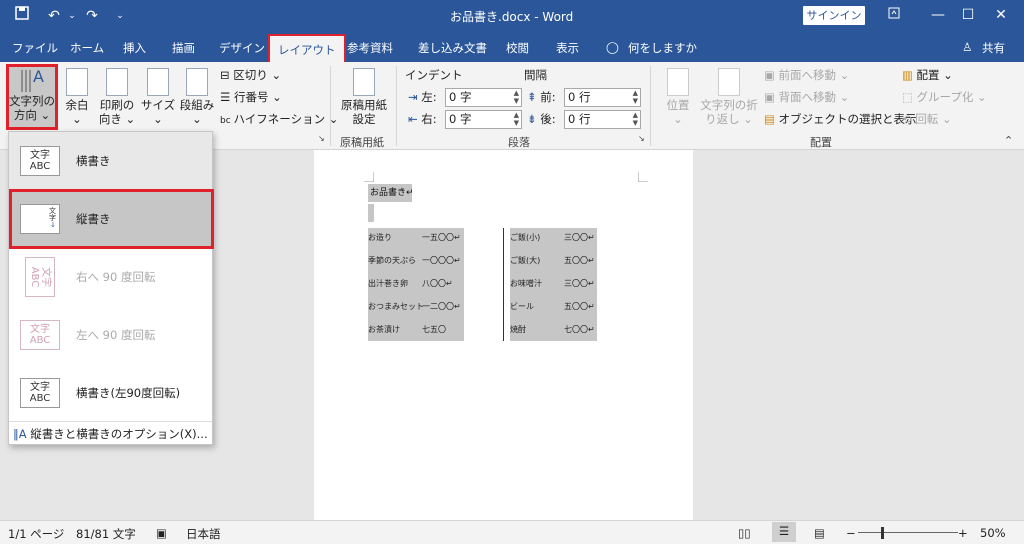 This screenshot has height=544, width=1024. Describe the element at coordinates (36, 534) in the screenshot. I see `page-count: 1/1 ページ` at that location.